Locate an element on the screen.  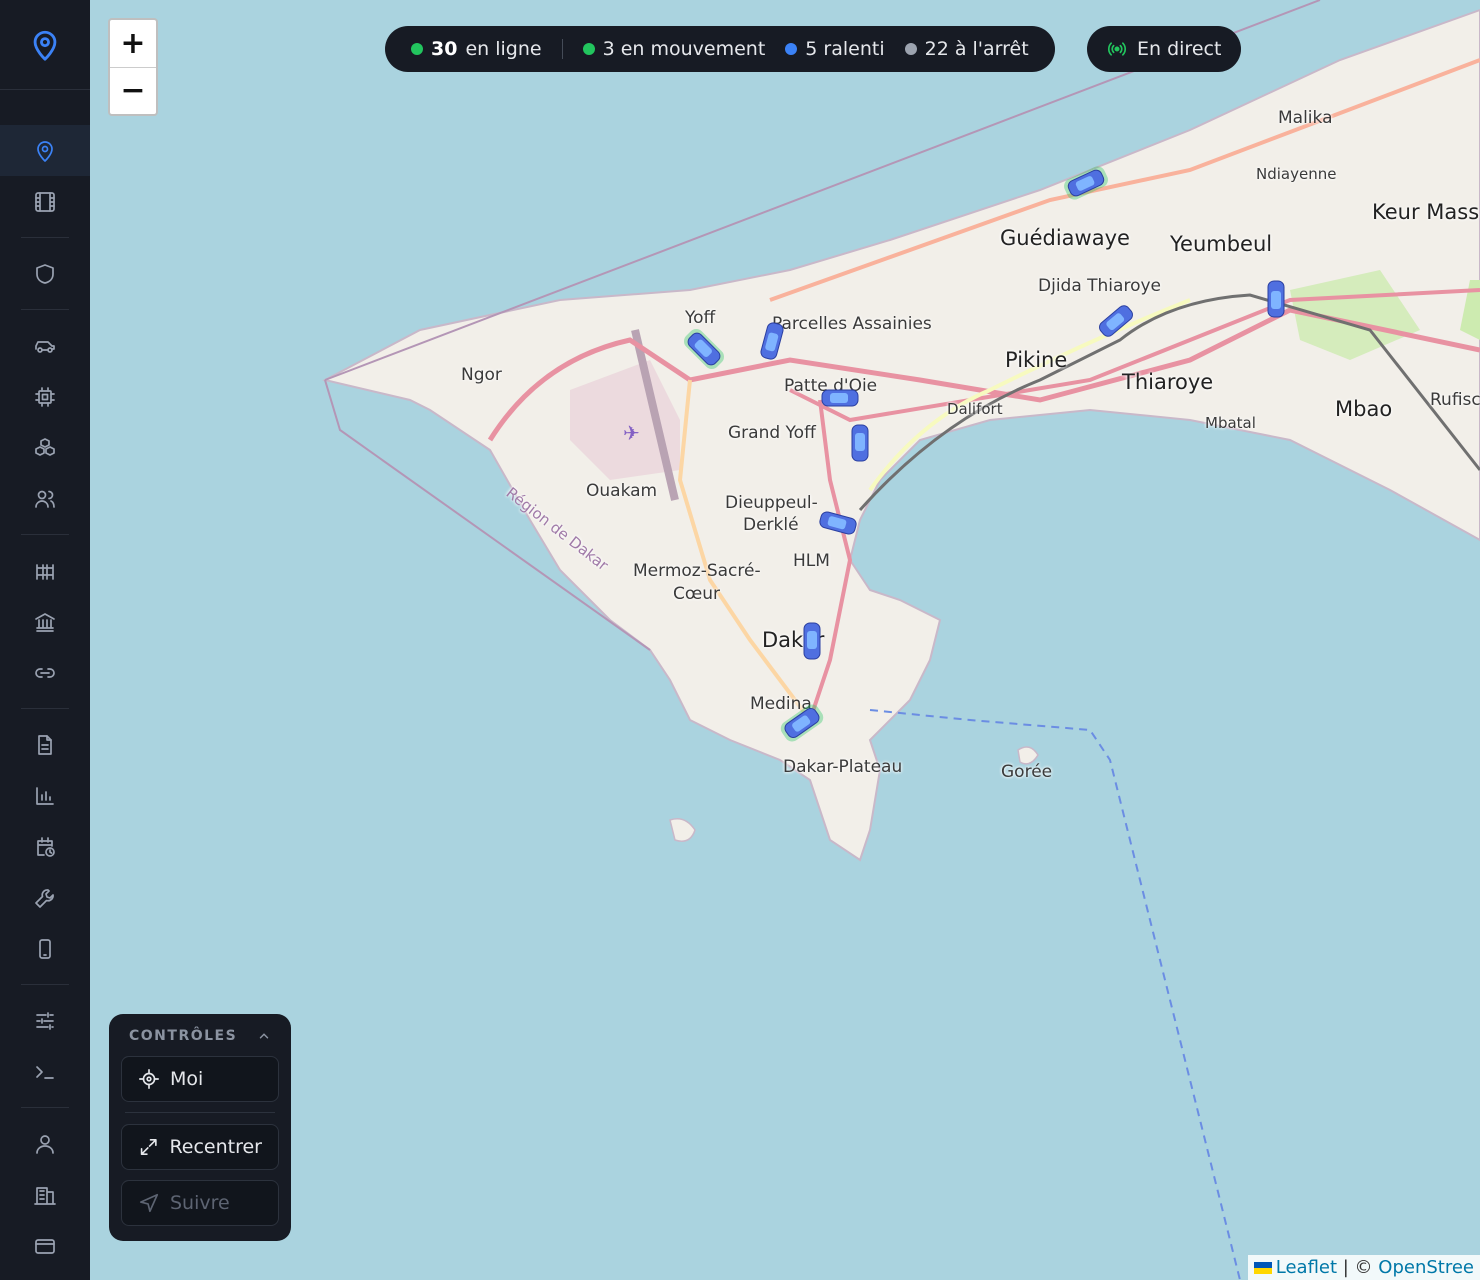
app-logo is located at coordinates (45, 45).